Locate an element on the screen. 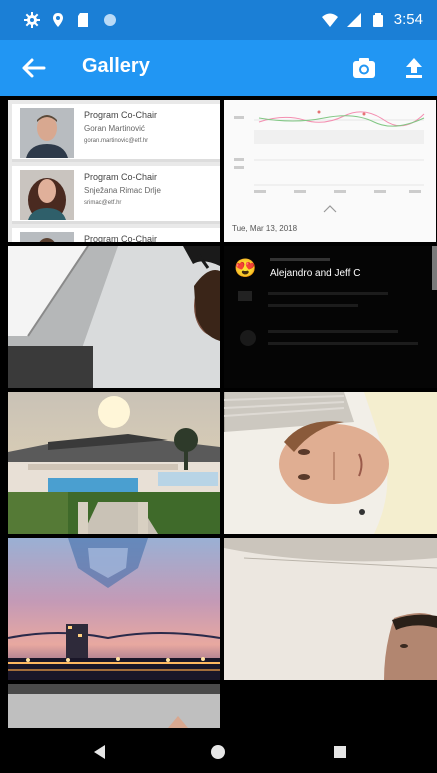  contact-card: Program Co-Chair is located at coordinates (116, 235).